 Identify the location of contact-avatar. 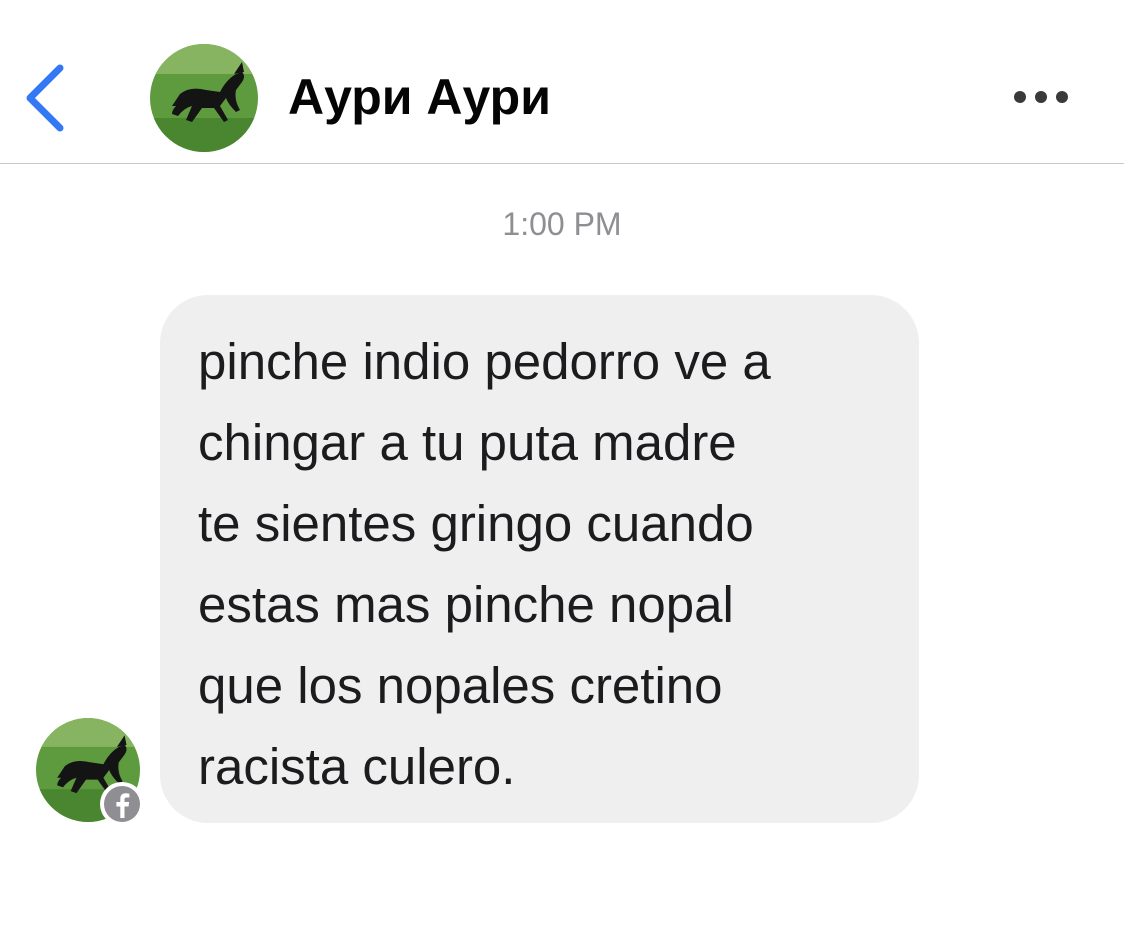
(204, 98).